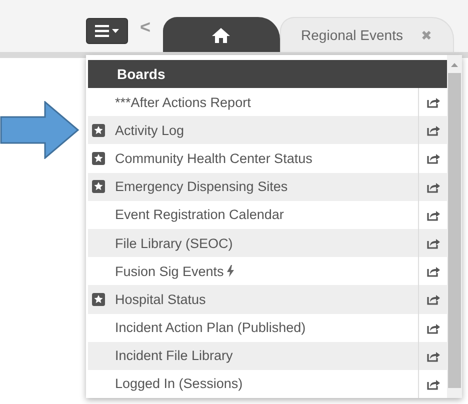 The height and width of the screenshot is (404, 468). I want to click on board-item: Community Health Center Status, so click(253, 158).